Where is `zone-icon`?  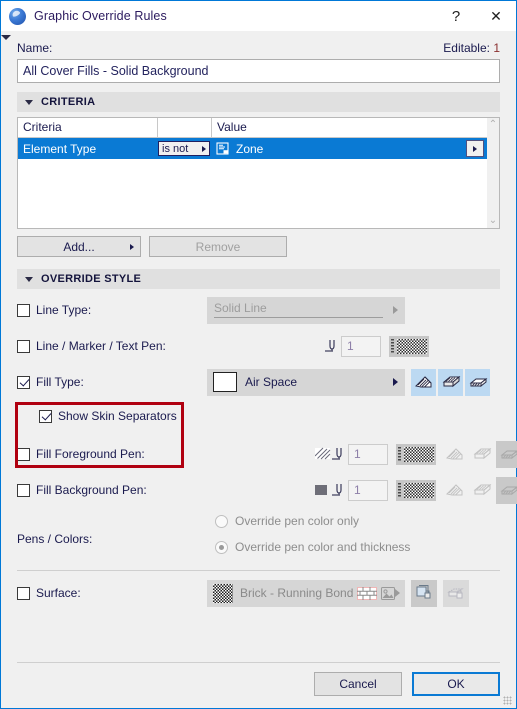
zone-icon is located at coordinates (222, 148).